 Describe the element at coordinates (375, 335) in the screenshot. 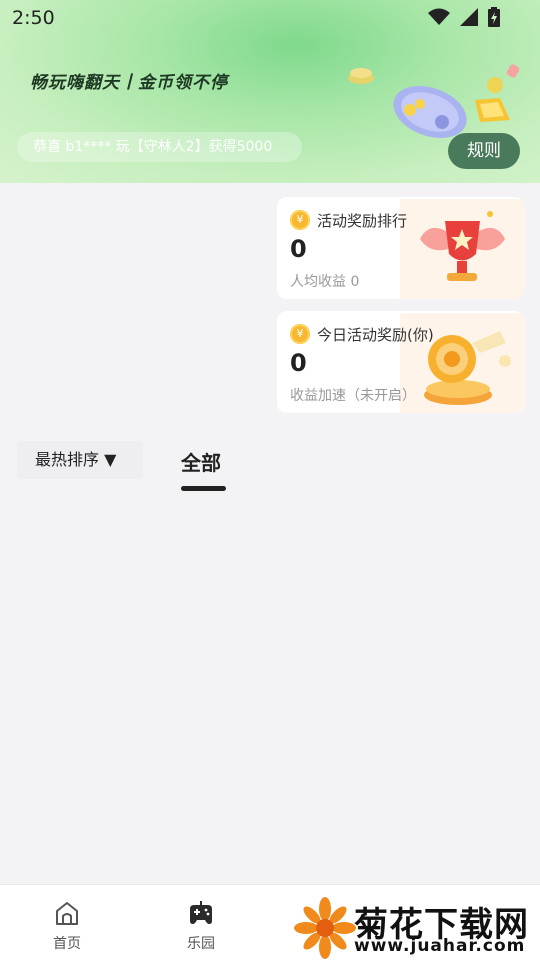

I see `card-title: 今日活动奖励(你)` at that location.